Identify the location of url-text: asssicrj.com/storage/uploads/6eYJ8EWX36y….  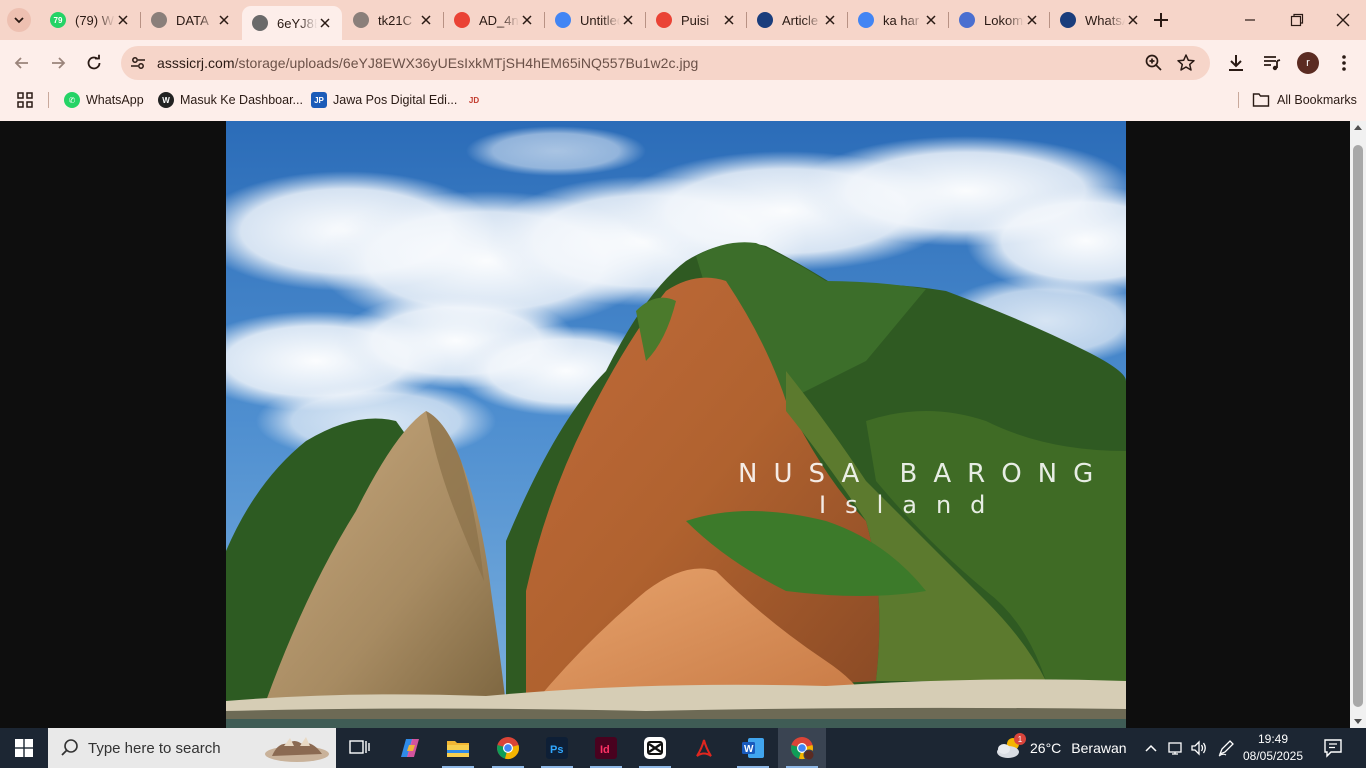
(427, 63).